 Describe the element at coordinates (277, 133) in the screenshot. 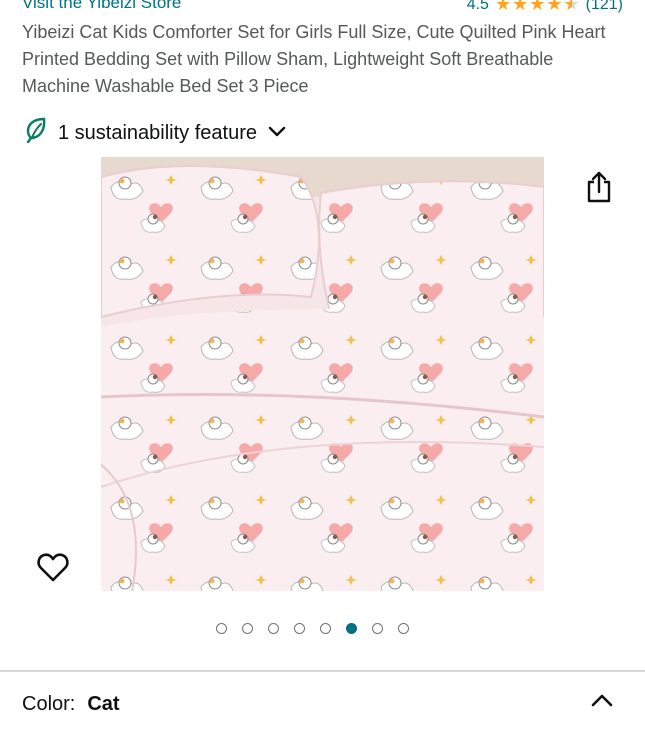

I see `chevron-down-icon` at that location.